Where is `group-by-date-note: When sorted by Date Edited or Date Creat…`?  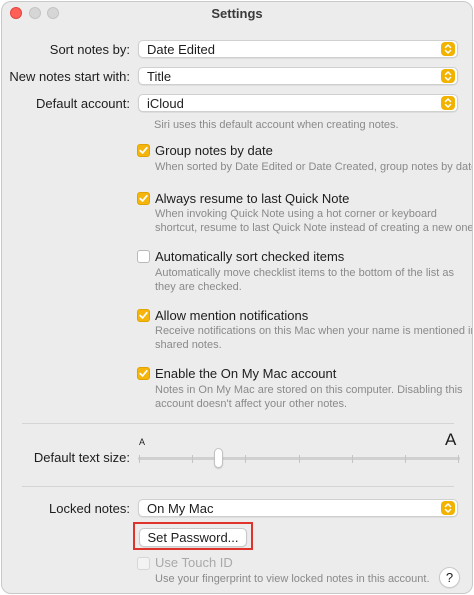 group-by-date-note: When sorted by Date Edited or Date Creat… is located at coordinates (314, 167).